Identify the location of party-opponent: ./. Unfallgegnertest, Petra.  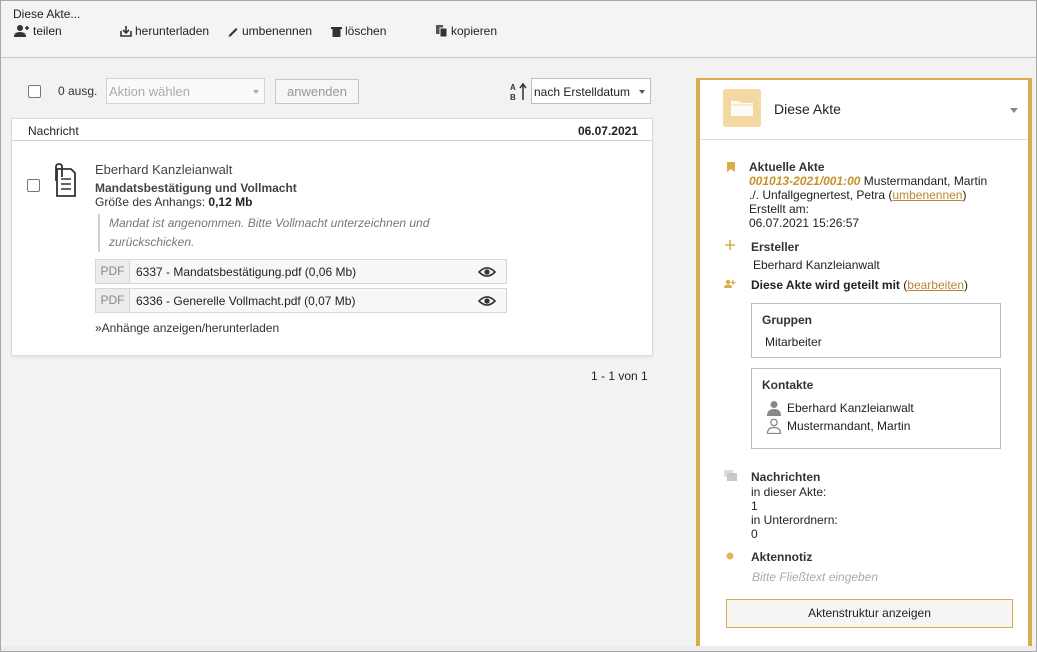
(817, 195).